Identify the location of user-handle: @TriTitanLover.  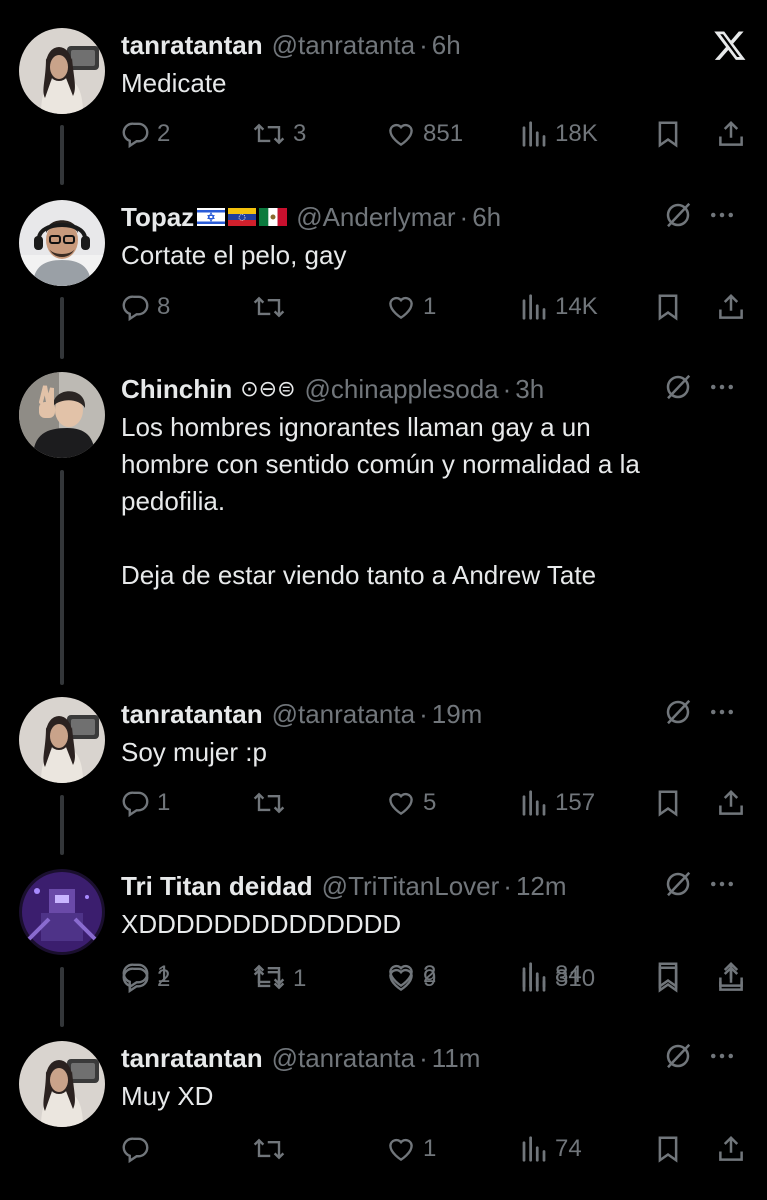
(411, 886).